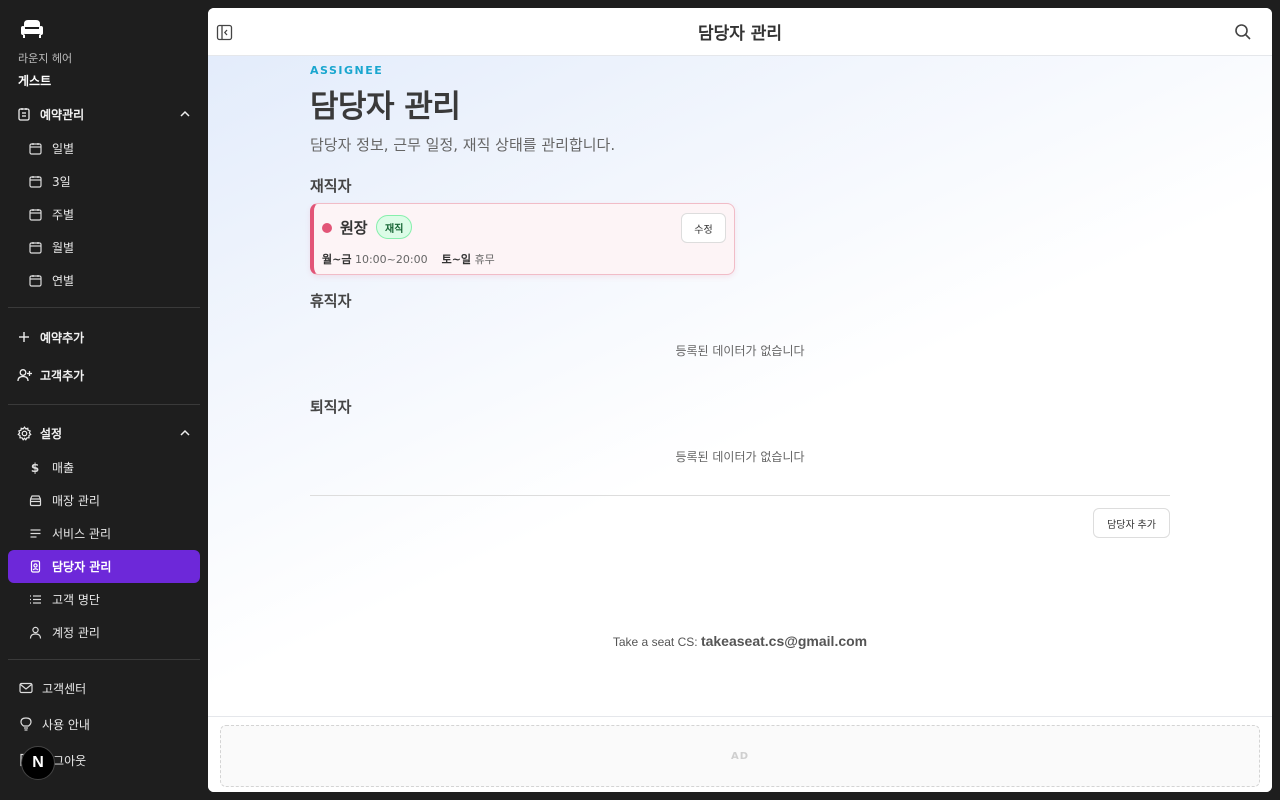  I want to click on user-plus-icon, so click(24, 375).